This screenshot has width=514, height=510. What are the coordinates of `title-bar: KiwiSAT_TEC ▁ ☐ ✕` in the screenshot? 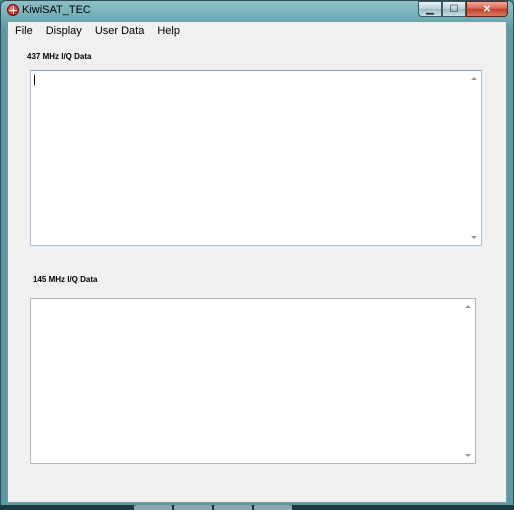 It's located at (257, 10).